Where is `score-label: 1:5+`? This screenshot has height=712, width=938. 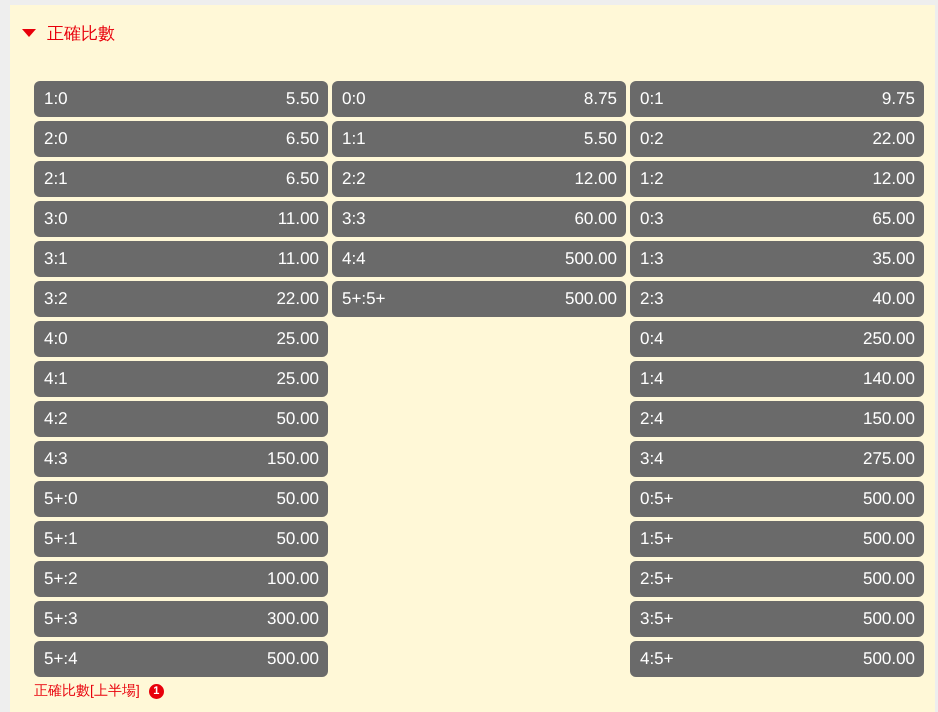
score-label: 1:5+ is located at coordinates (657, 539).